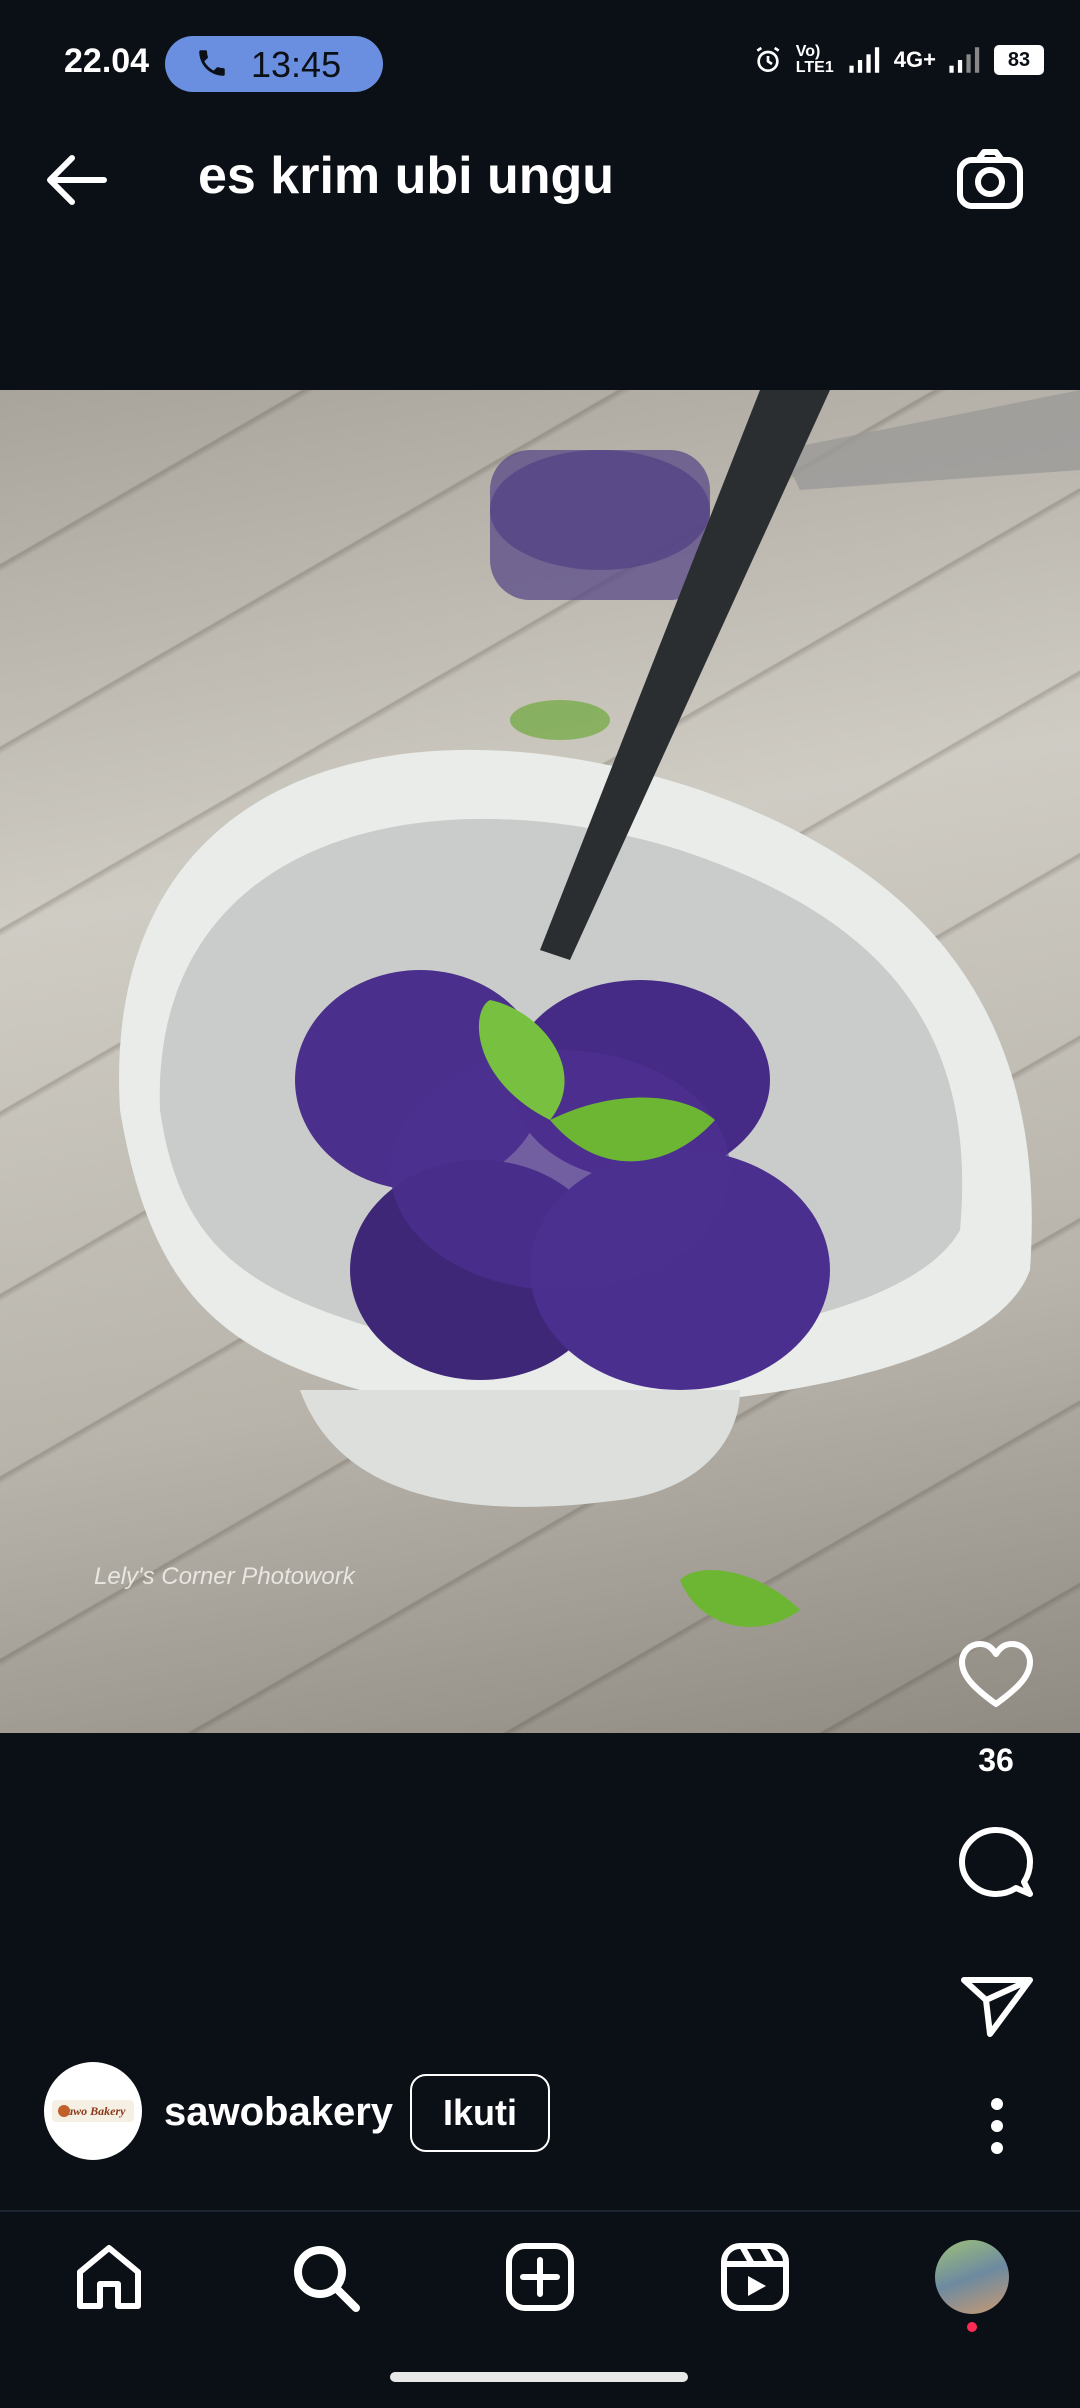 Image resolution: width=1080 pixels, height=2408 pixels. What do you see at coordinates (997, 2007) in the screenshot?
I see `paper-plane-icon` at bounding box center [997, 2007].